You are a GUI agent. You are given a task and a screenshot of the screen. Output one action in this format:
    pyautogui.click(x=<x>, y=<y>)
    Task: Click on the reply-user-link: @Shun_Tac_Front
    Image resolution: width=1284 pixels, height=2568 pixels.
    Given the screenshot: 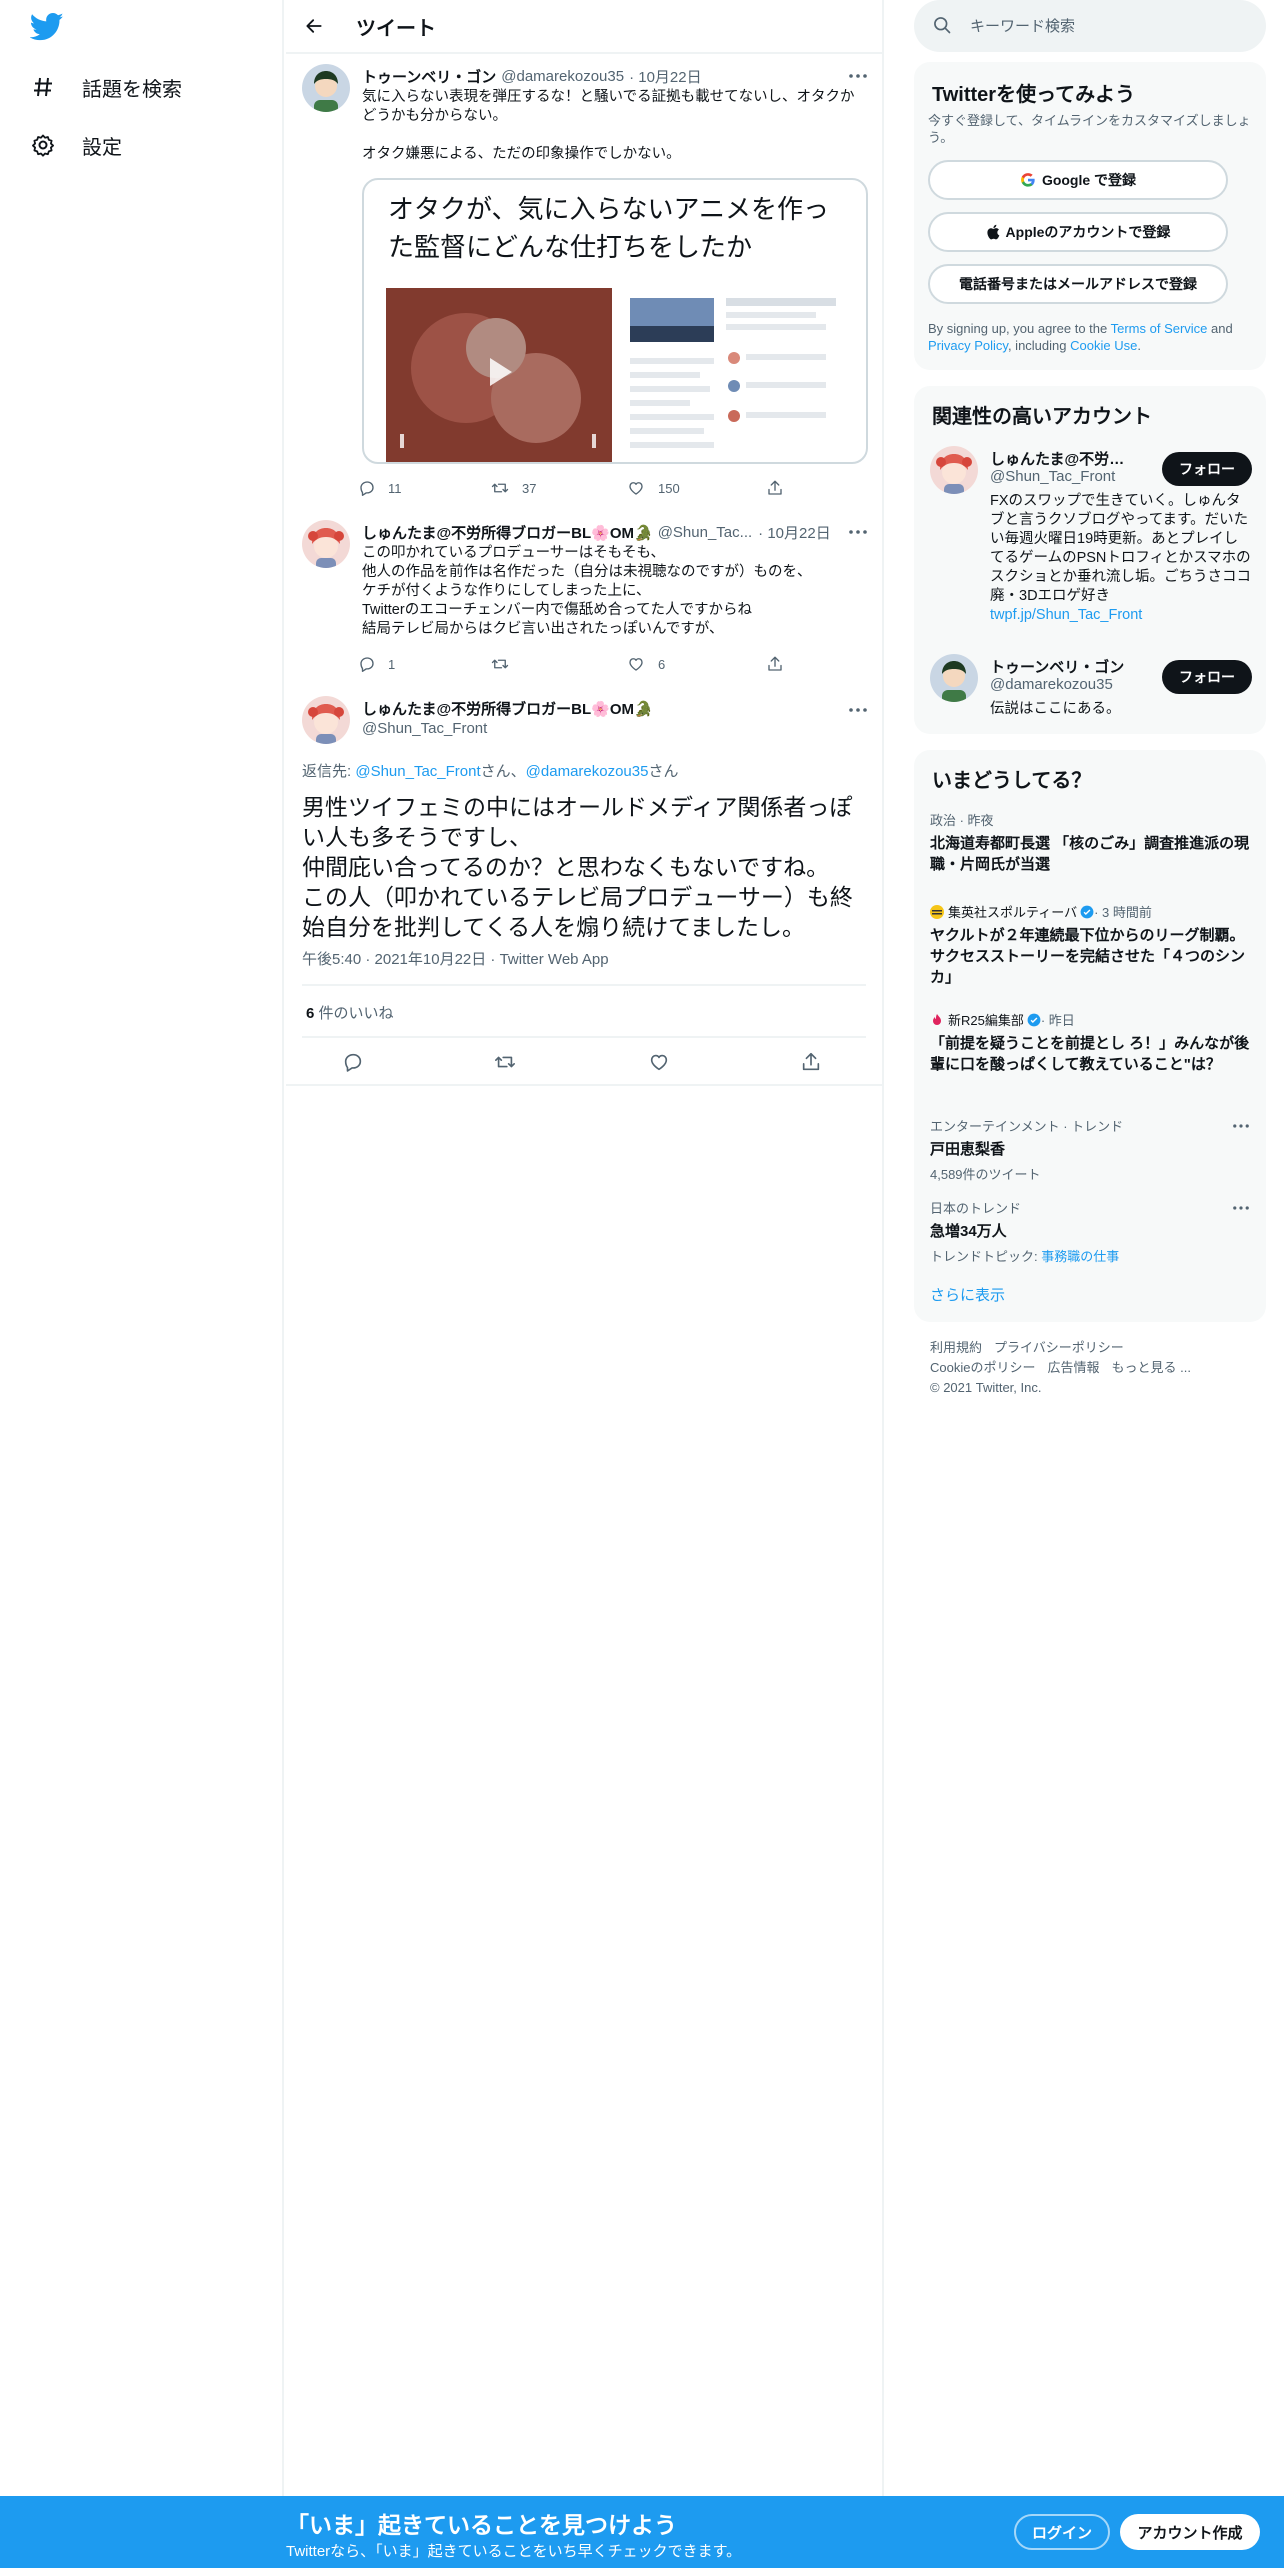 What is the action you would take?
    pyautogui.click(x=417, y=771)
    